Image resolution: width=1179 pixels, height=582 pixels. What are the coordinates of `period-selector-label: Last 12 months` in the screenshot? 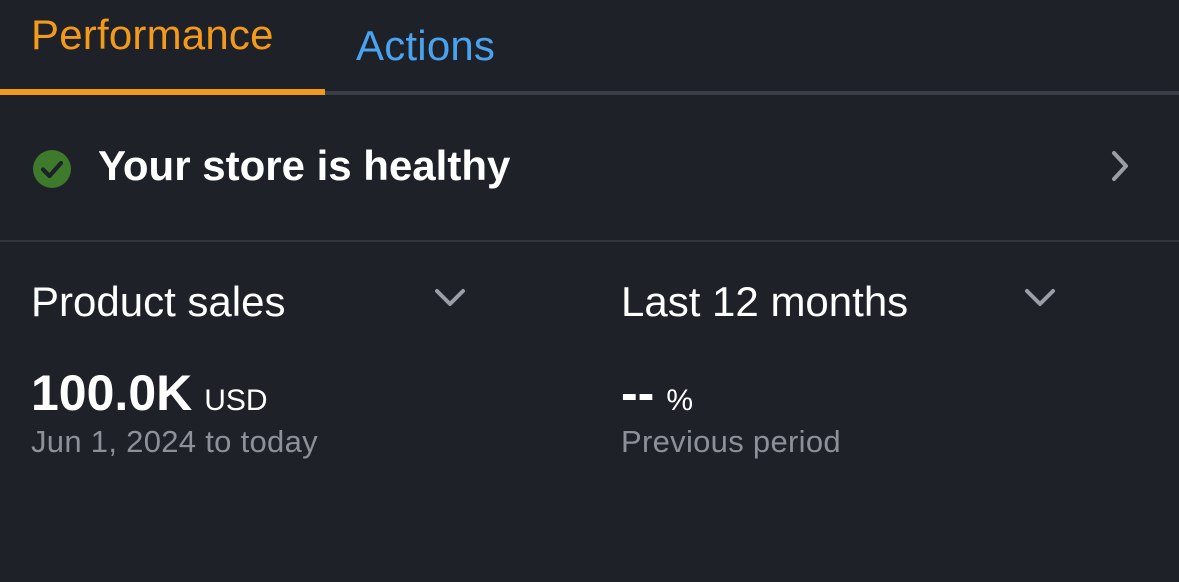 It's located at (765, 301).